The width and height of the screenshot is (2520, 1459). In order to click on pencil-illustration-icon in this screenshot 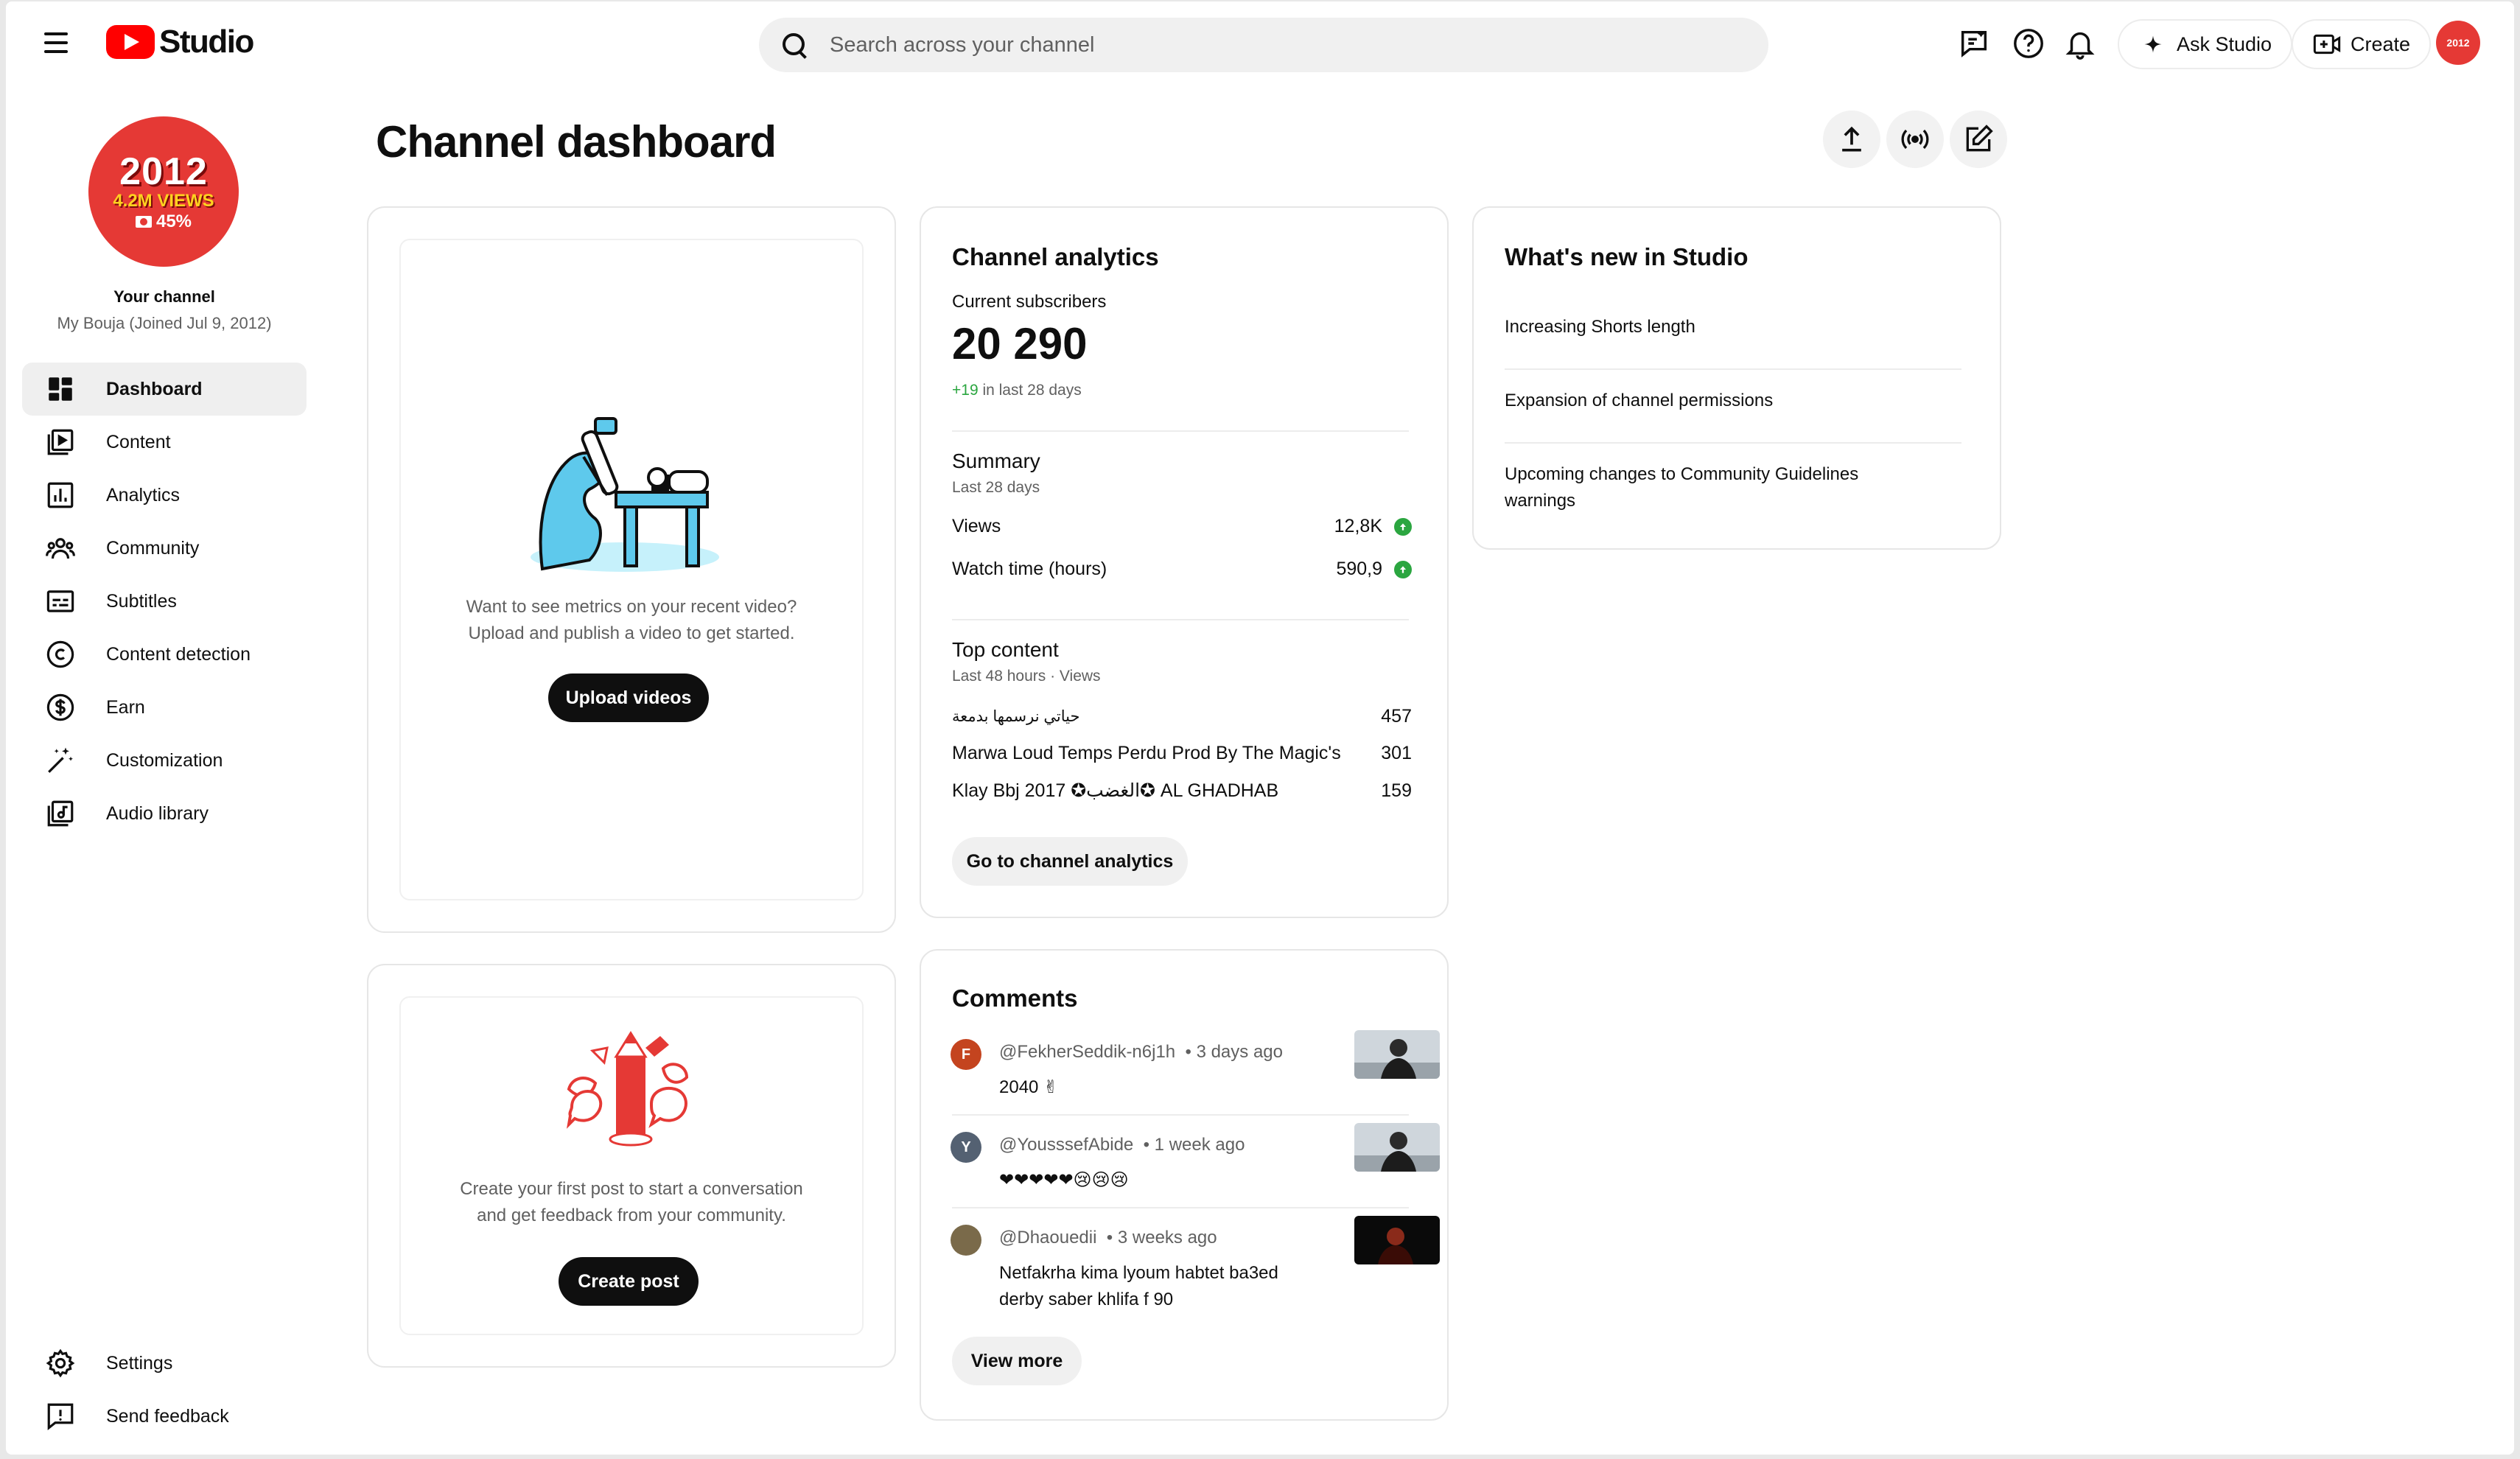, I will do `click(628, 1089)`.